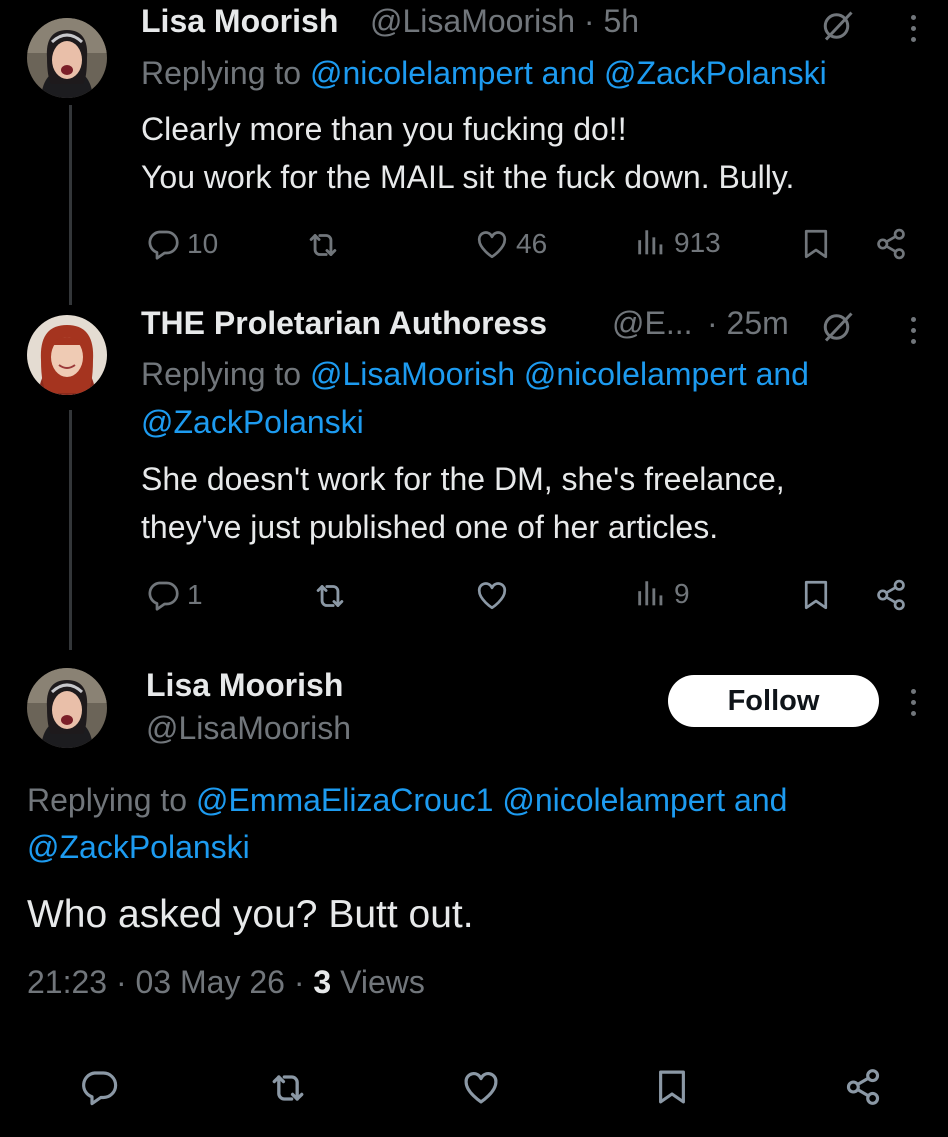  Describe the element at coordinates (748, 323) in the screenshot. I see `tweet-time: · 25m` at that location.